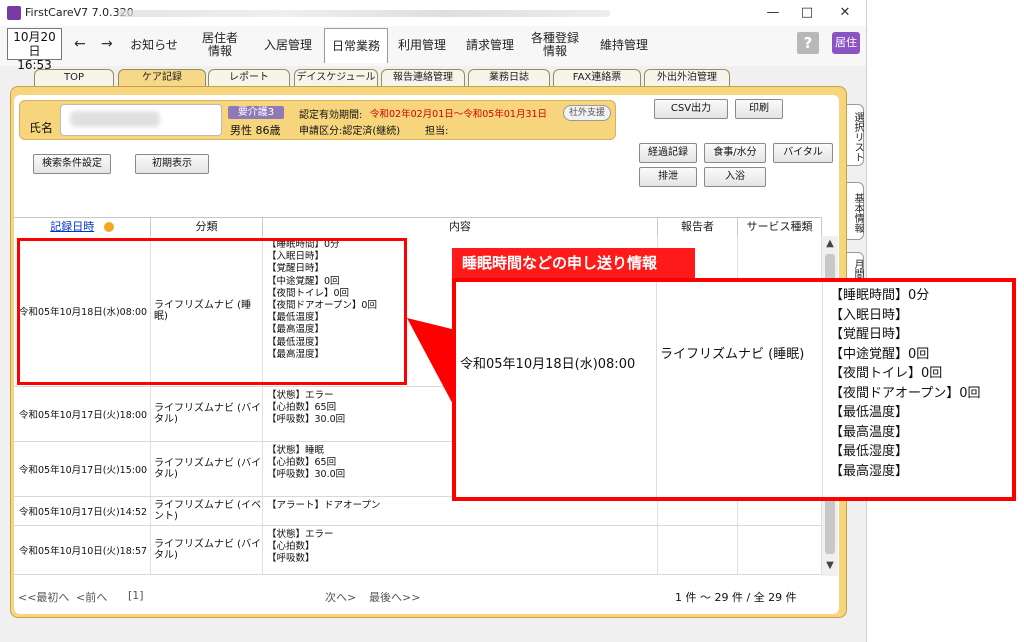  Describe the element at coordinates (880, 354) in the screenshot. I see `callout-line: 【中途覚醒】0回` at that location.